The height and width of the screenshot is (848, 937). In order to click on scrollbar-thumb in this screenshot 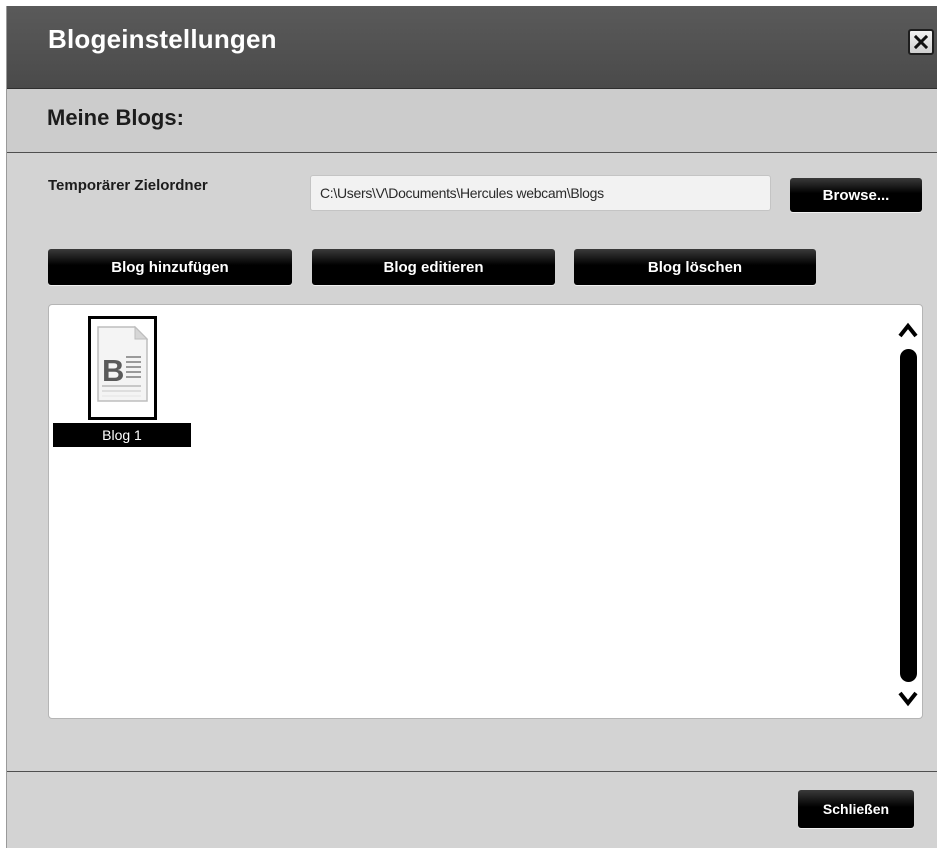, I will do `click(908, 515)`.